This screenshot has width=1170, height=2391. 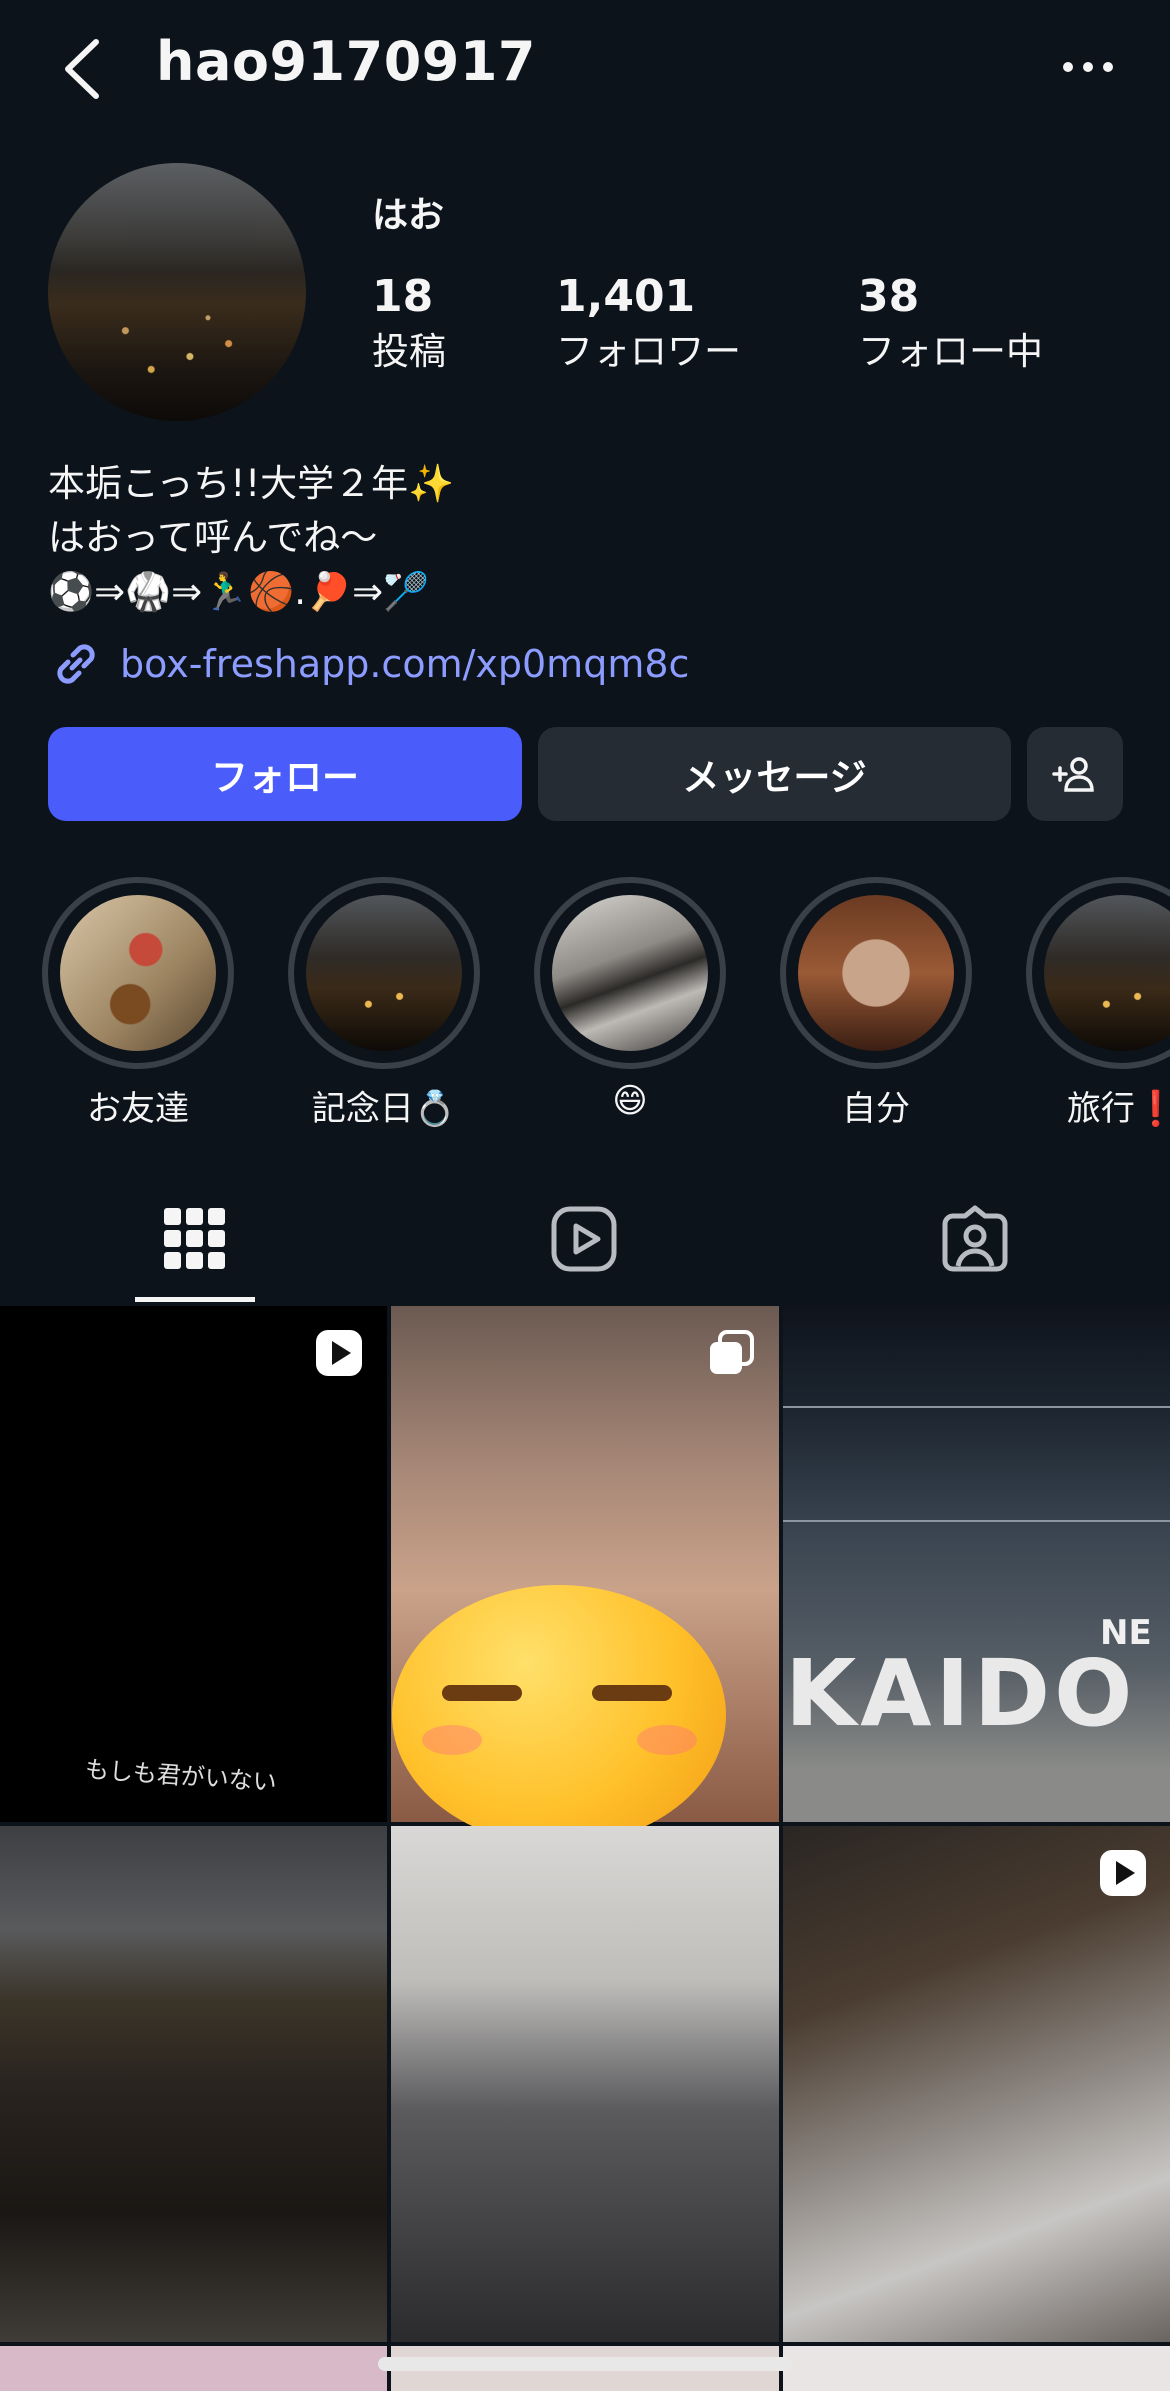 I want to click on highlight-friends: お友達, so click(x=138, y=1003).